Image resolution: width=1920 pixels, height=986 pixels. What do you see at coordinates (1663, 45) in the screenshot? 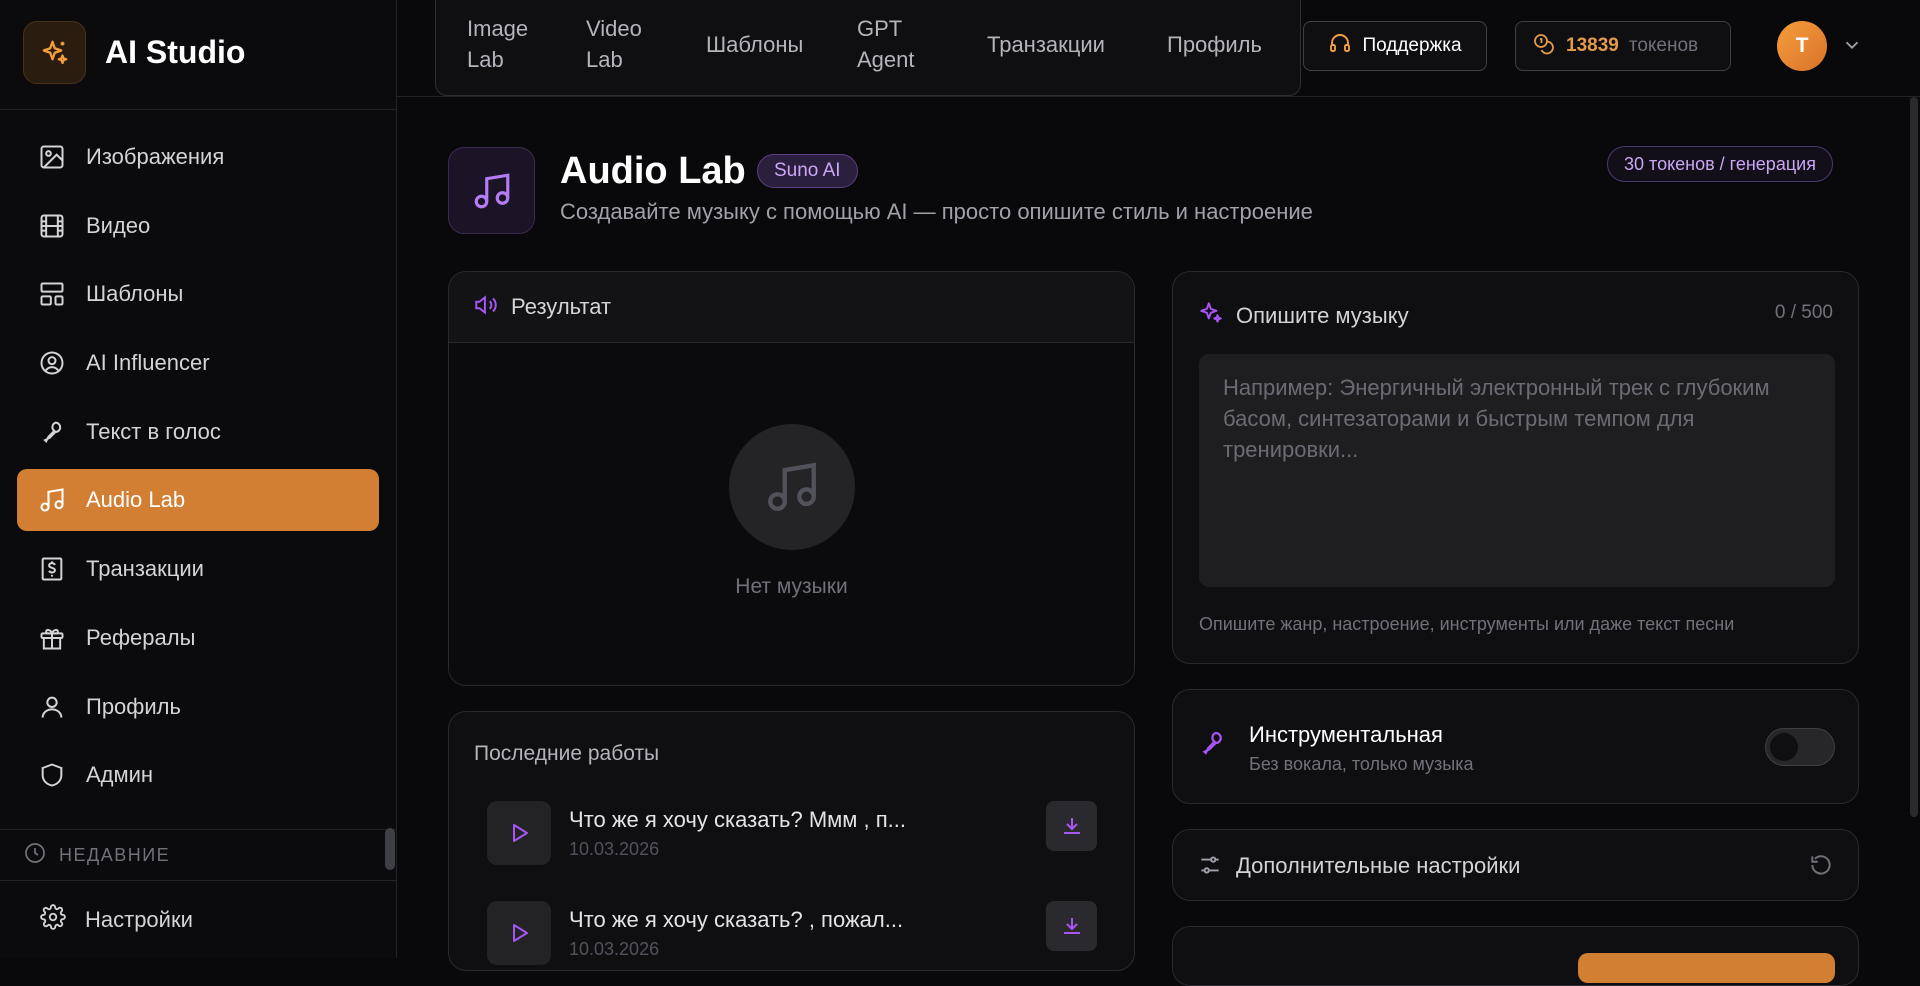
I see `token-unit: токенов` at bounding box center [1663, 45].